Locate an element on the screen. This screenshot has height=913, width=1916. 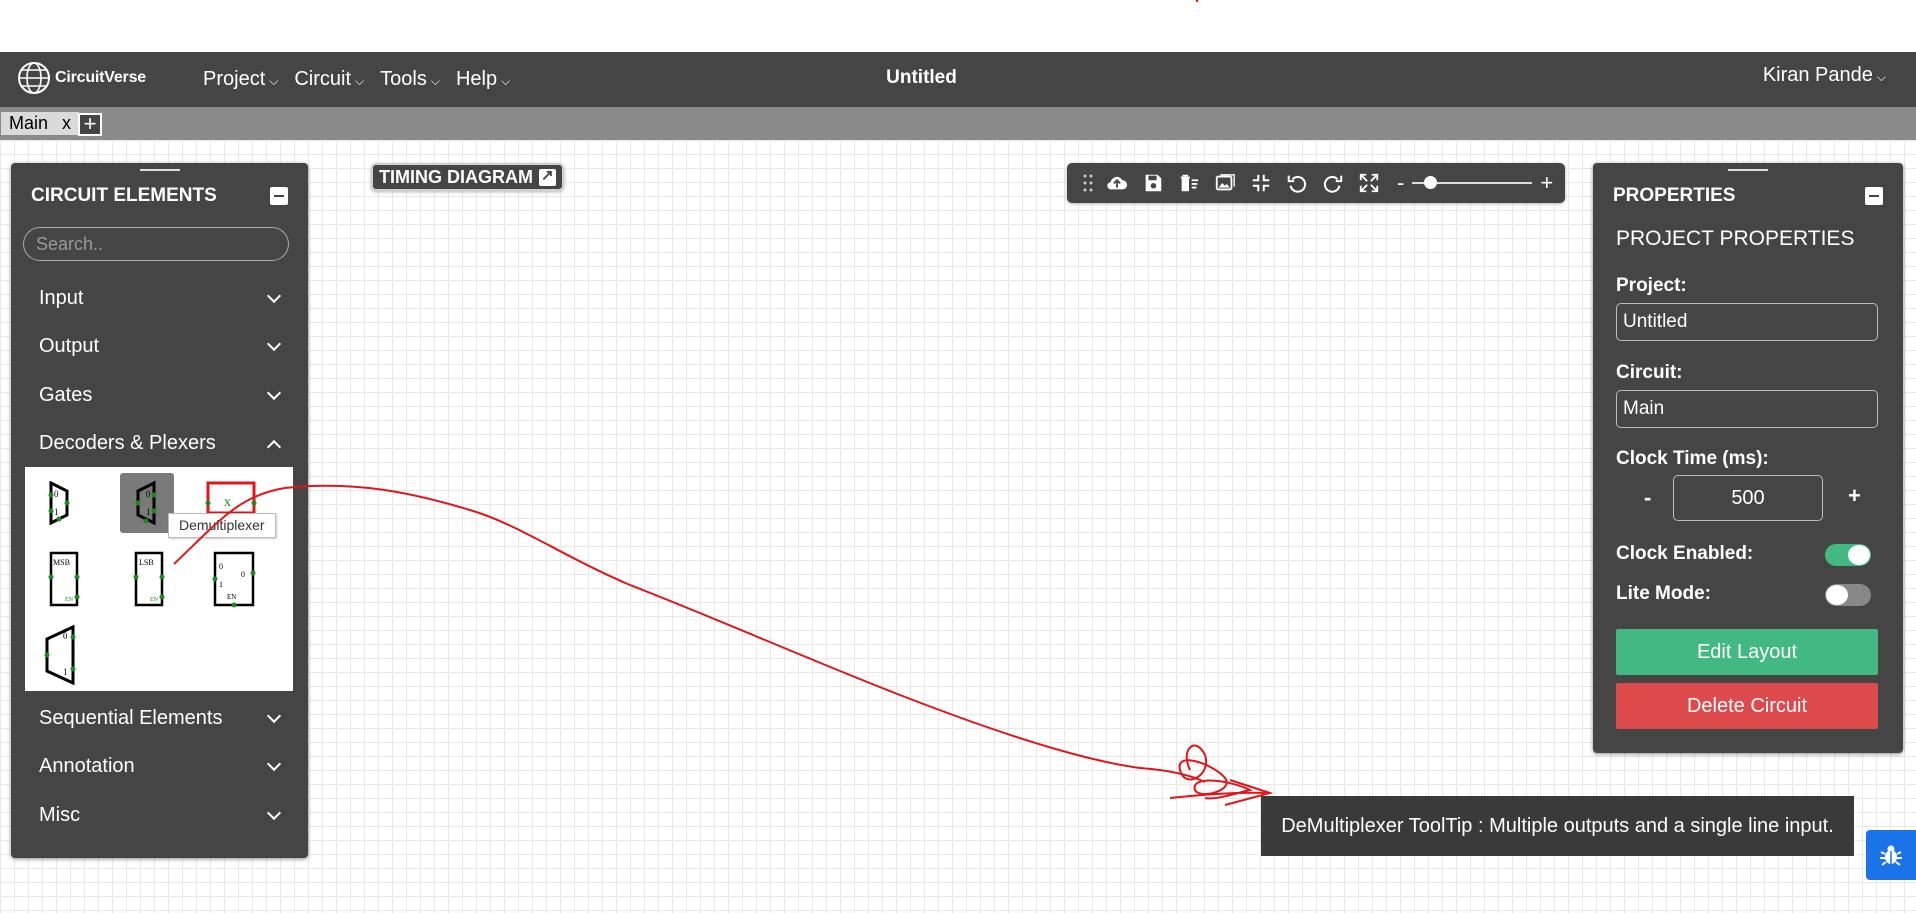
fullscreen-button is located at coordinates (1369, 183).